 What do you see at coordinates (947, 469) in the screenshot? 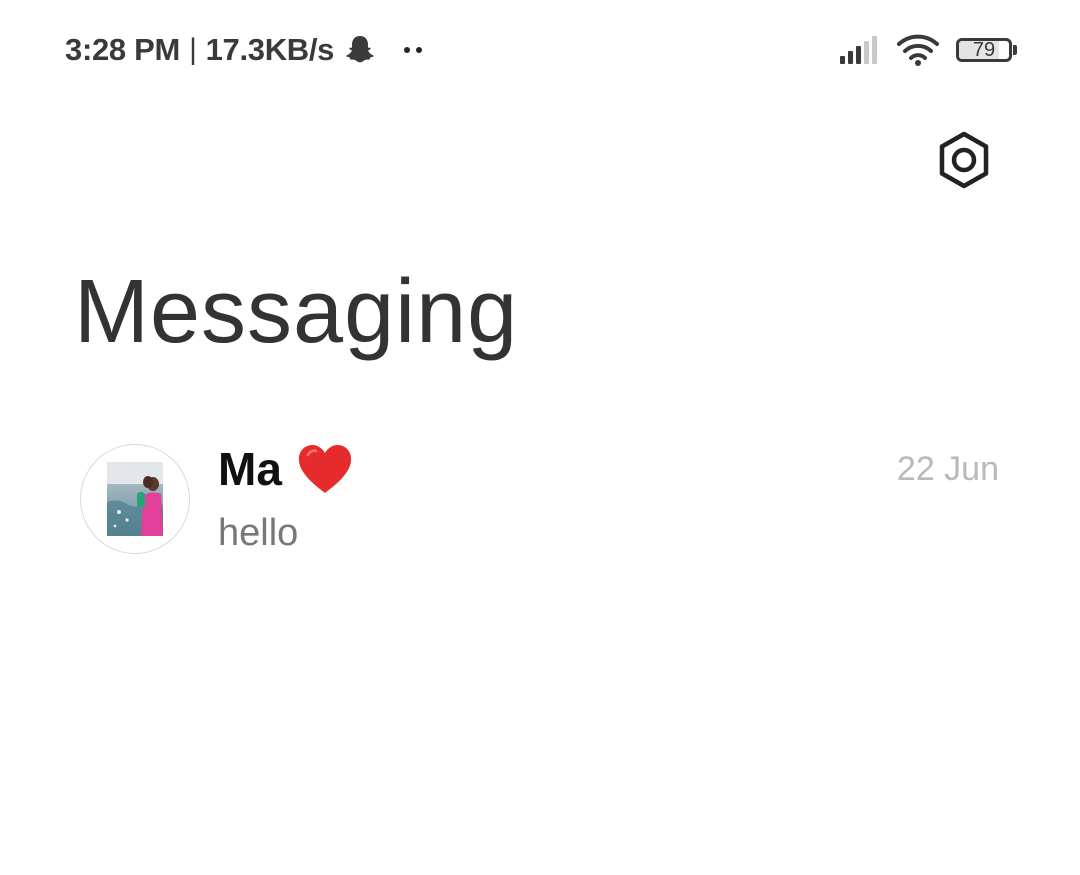
I see `message-date: 22 Jun` at bounding box center [947, 469].